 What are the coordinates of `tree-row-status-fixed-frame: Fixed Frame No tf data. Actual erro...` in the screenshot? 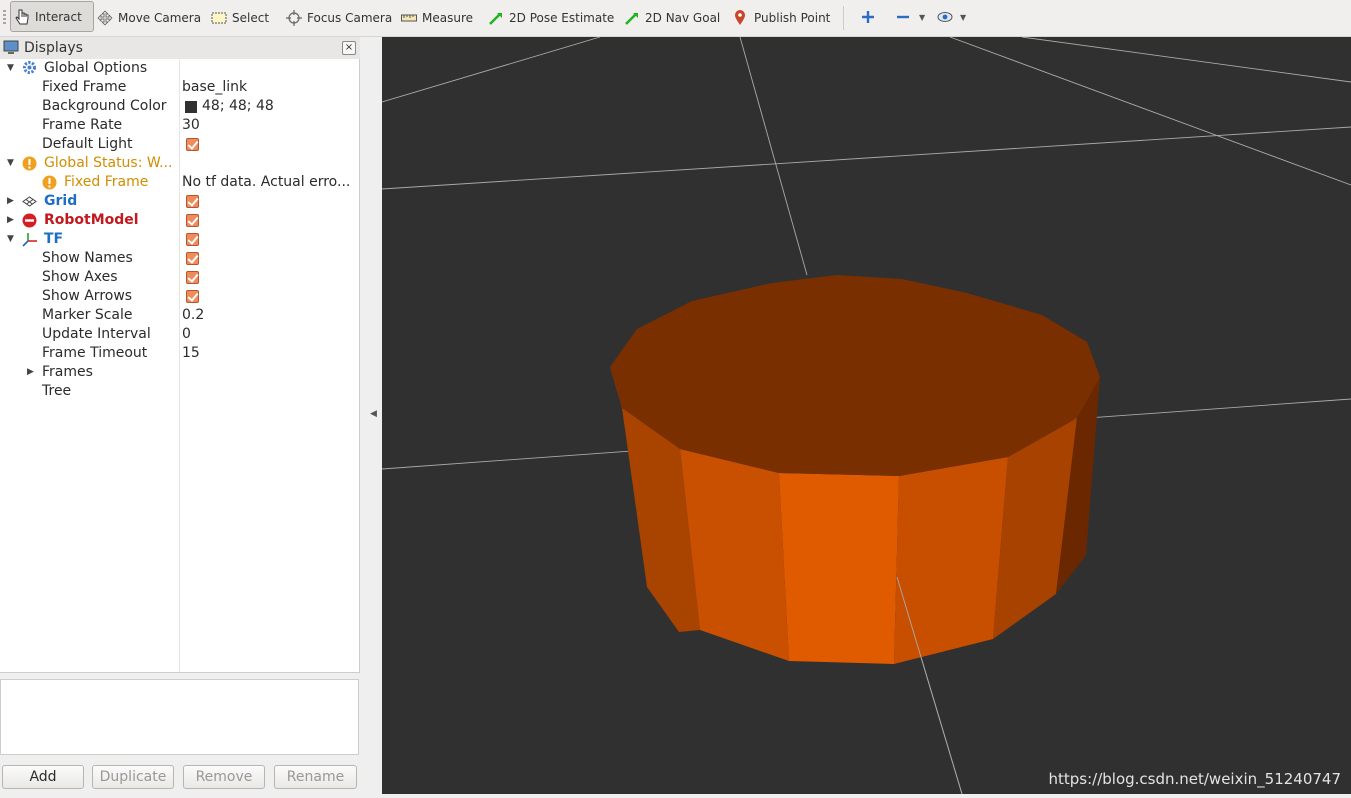 It's located at (179, 182).